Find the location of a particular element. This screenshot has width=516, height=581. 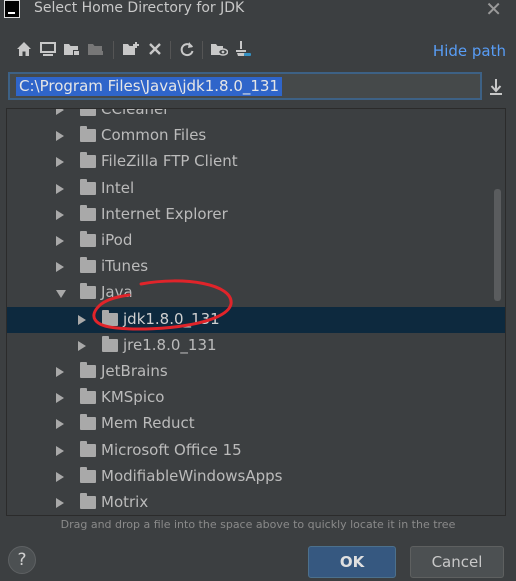

tree-row: Mem Reduct is located at coordinates (256, 424).